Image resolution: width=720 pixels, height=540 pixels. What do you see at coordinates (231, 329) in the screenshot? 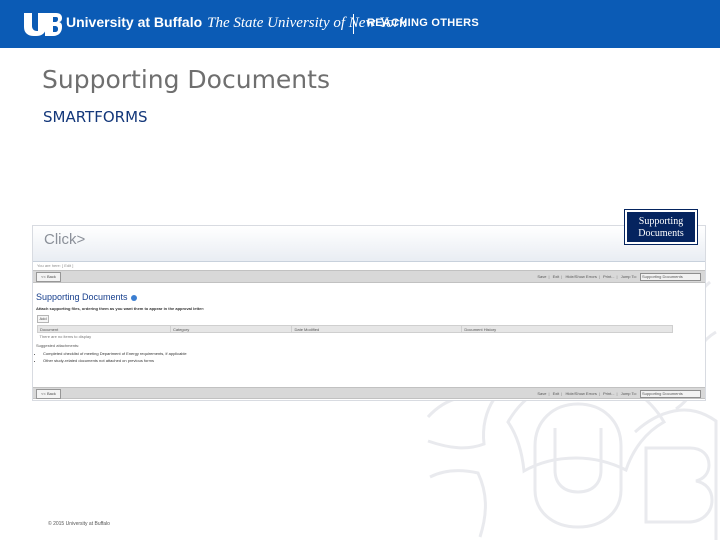
I see `column-category: Category` at bounding box center [231, 329].